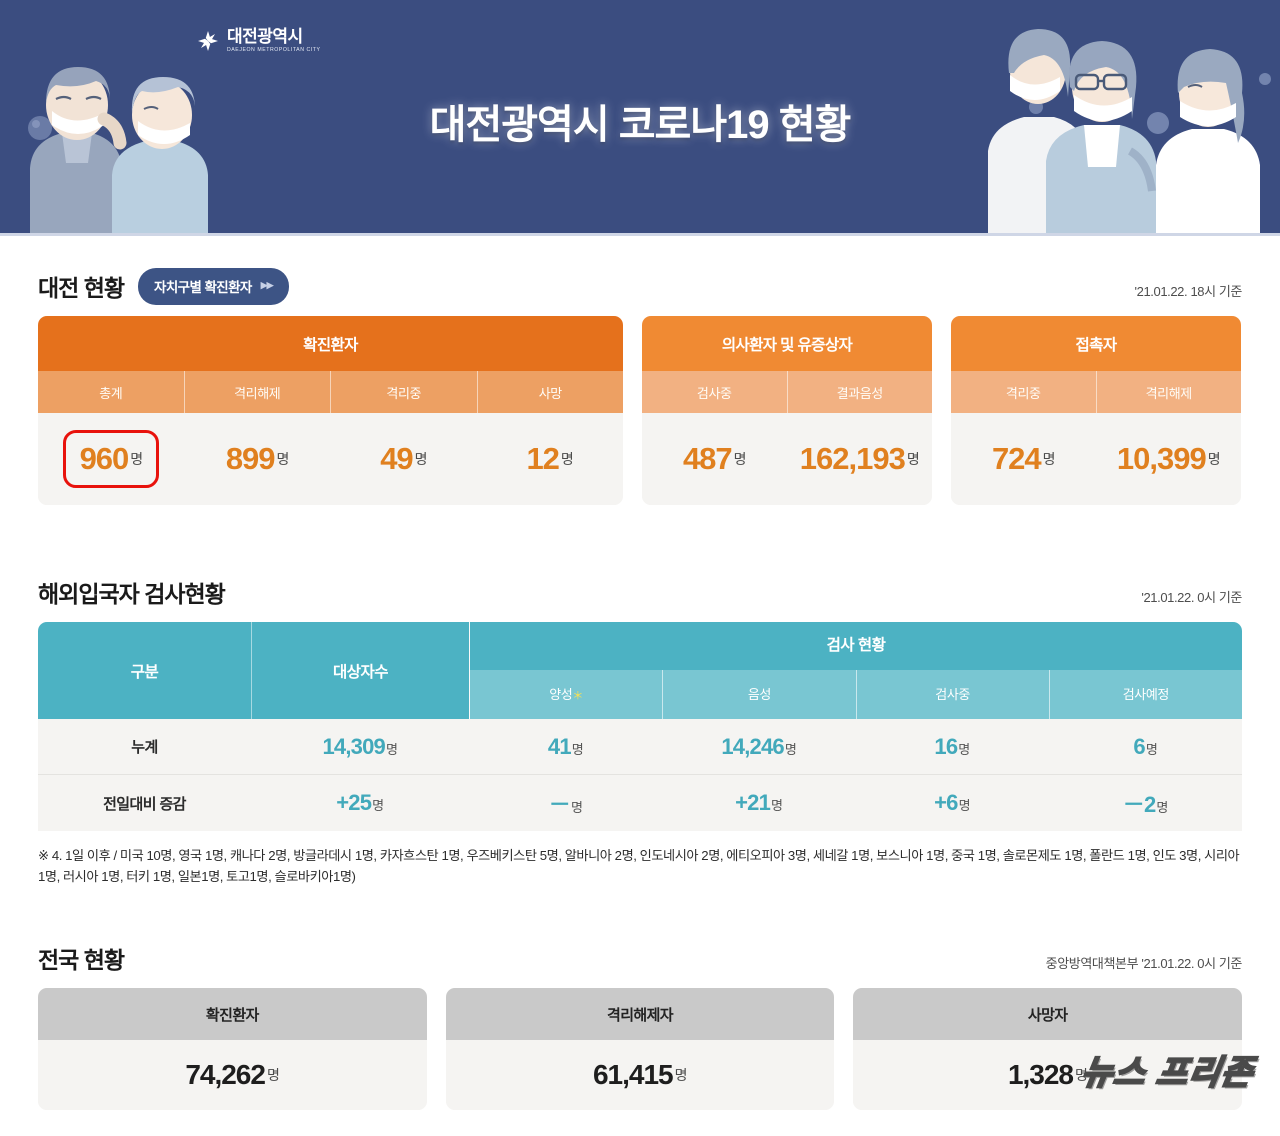 This screenshot has width=1280, height=1136. Describe the element at coordinates (550, 392) in the screenshot. I see `column-header: 사망` at that location.